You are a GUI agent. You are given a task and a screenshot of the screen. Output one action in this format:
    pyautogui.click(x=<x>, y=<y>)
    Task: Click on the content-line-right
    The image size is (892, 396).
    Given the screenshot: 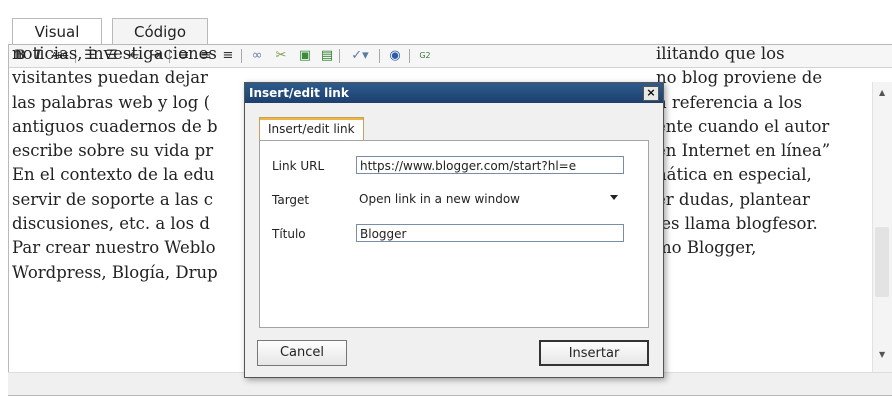 What is the action you would take?
    pyautogui.click(x=763, y=273)
    